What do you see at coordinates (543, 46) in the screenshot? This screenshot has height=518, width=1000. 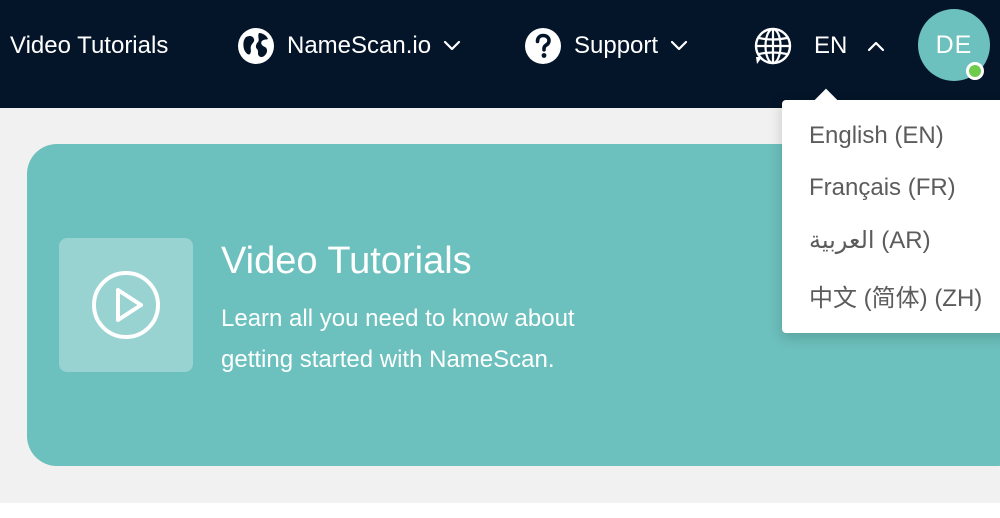 I see `help-icon` at bounding box center [543, 46].